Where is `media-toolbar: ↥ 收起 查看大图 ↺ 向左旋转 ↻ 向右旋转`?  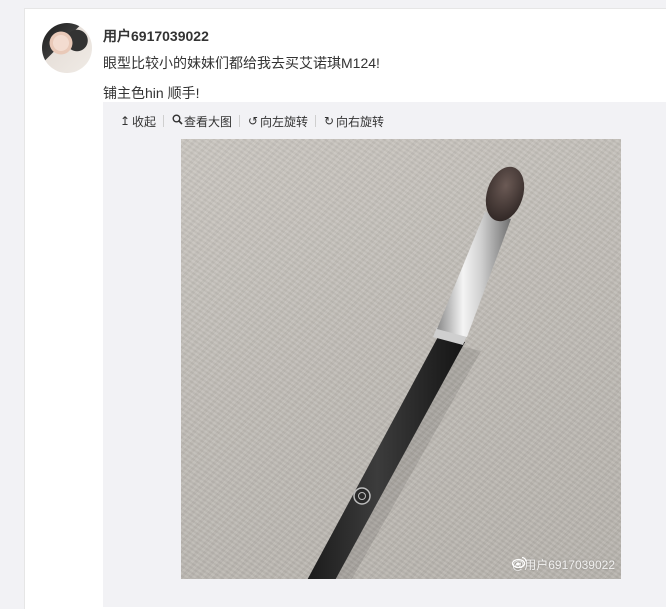 media-toolbar: ↥ 收起 查看大图 ↺ 向左旋转 ↻ 向右旋转 is located at coordinates (251, 121).